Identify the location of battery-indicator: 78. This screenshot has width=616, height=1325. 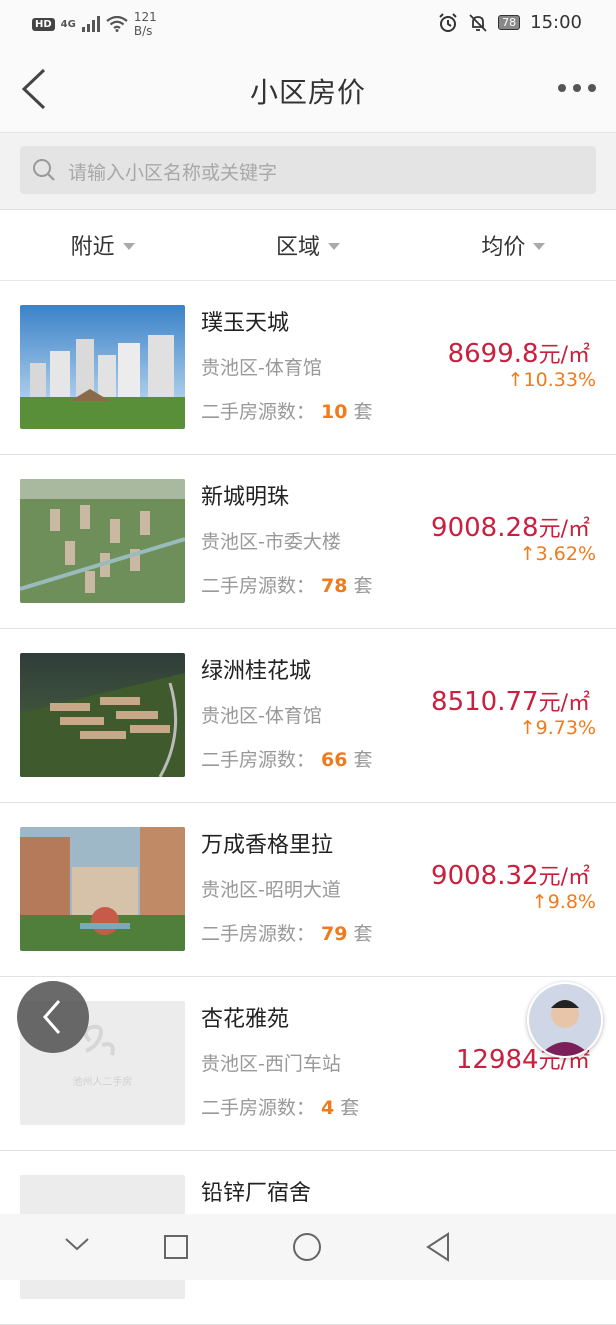
(509, 22).